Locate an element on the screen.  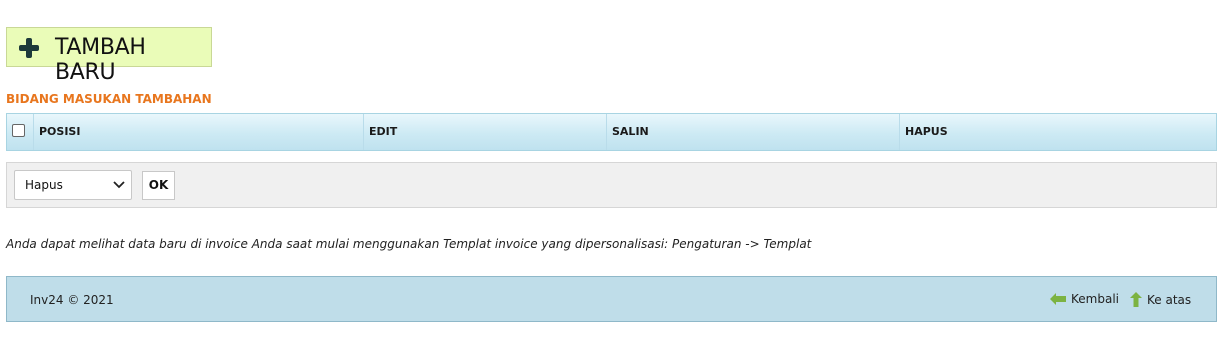
arrow-up-icon is located at coordinates (1136, 299).